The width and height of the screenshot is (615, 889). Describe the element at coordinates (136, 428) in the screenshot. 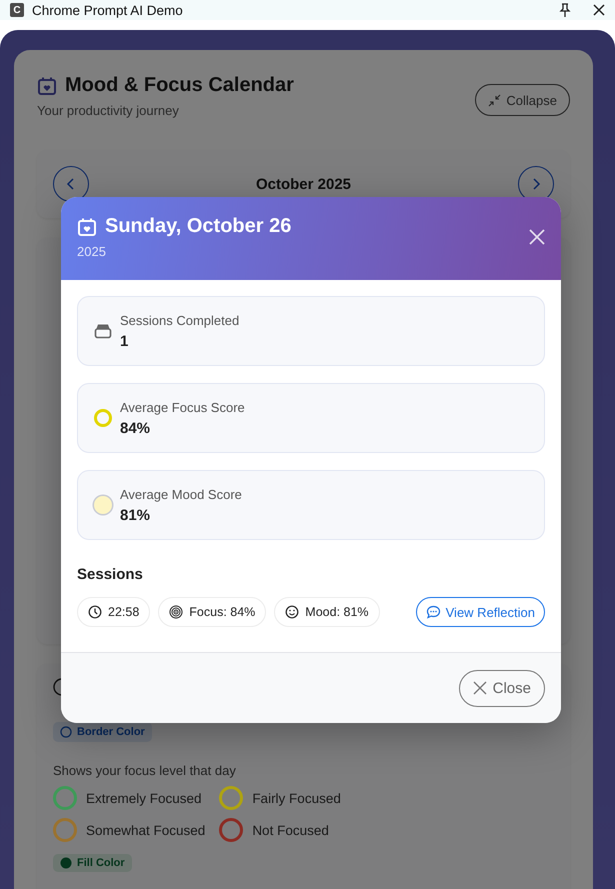

I see `stat-value: 84%` at that location.